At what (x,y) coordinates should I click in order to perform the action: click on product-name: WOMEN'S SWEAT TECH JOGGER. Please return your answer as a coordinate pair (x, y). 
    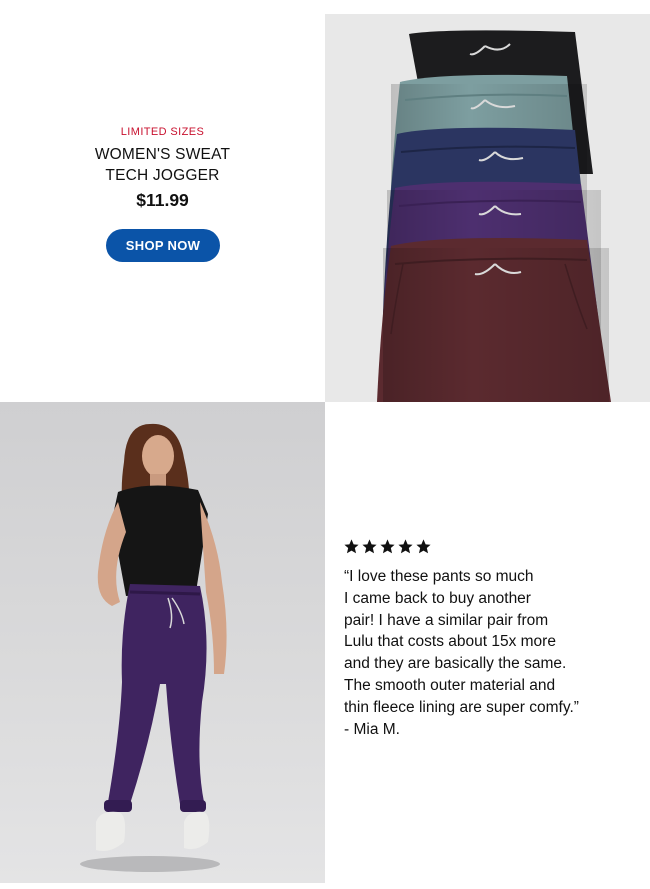
    Looking at the image, I should click on (162, 165).